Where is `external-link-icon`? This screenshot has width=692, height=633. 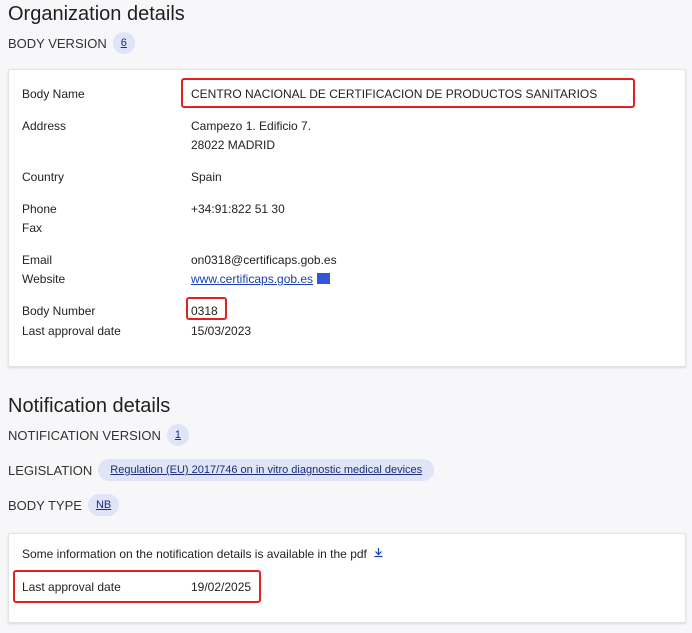
external-link-icon is located at coordinates (324, 278).